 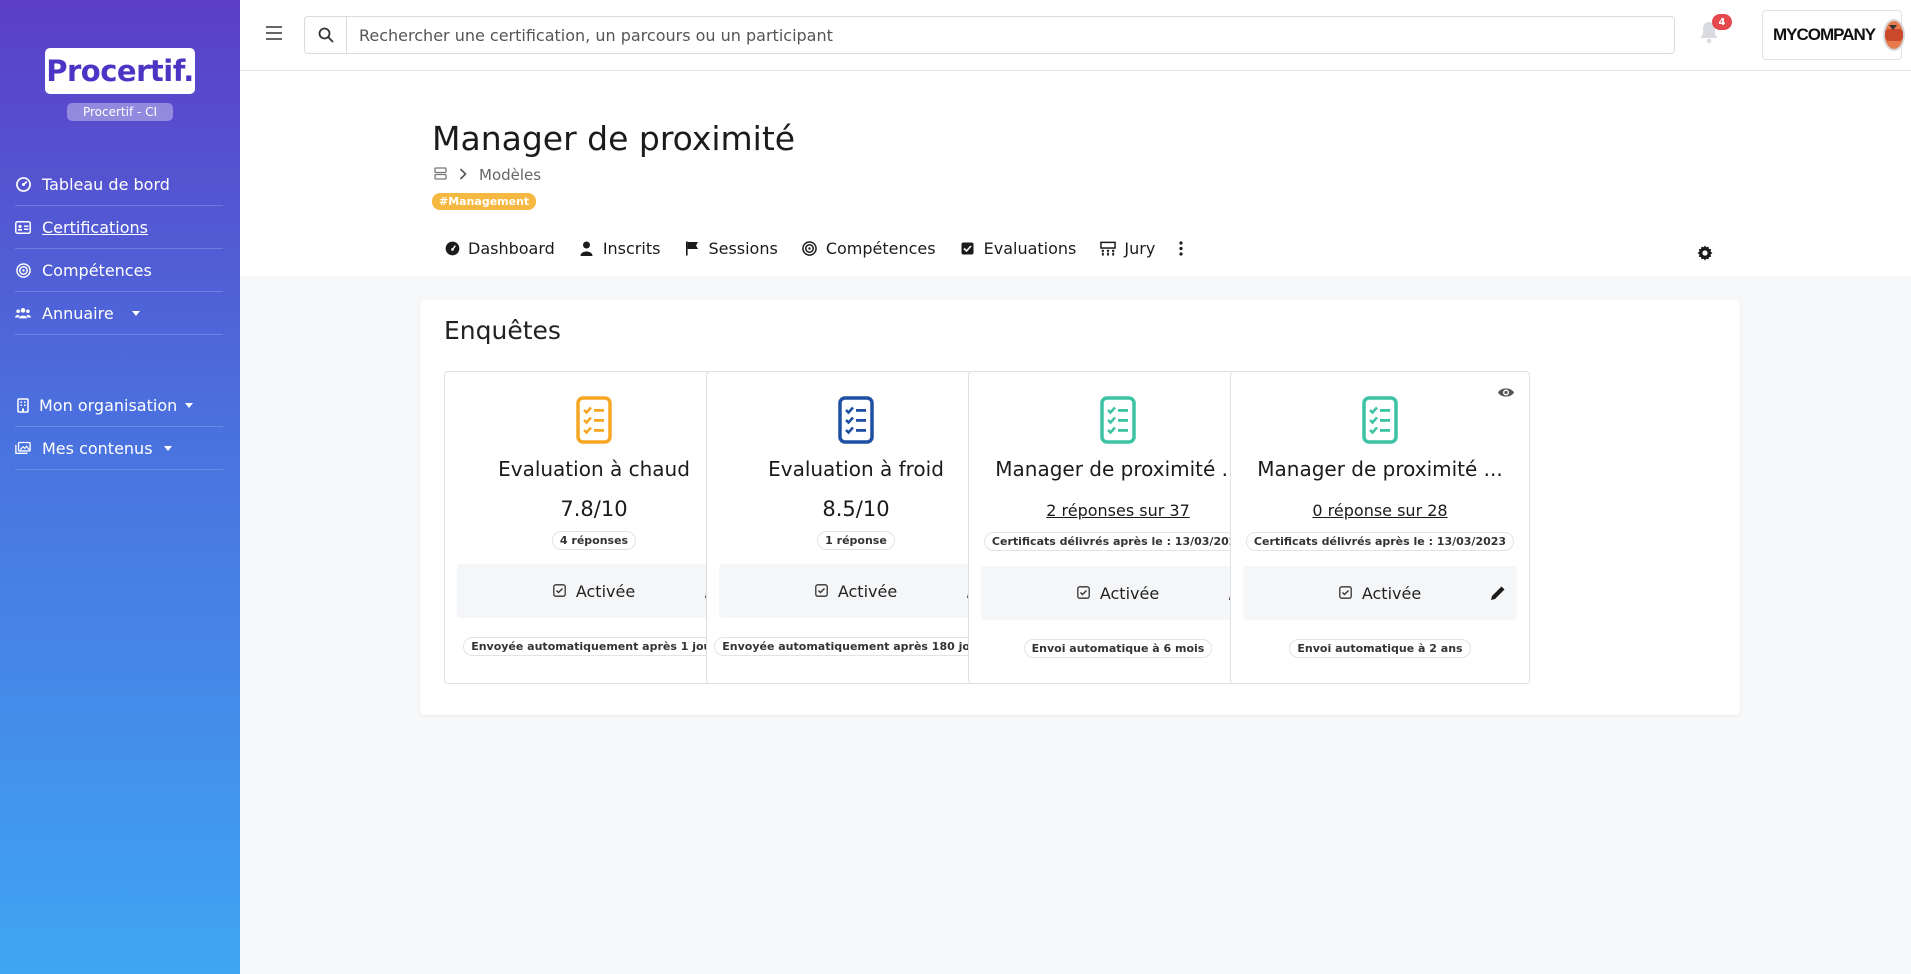 I want to click on breadcrumb: Modèles, so click(x=487, y=175).